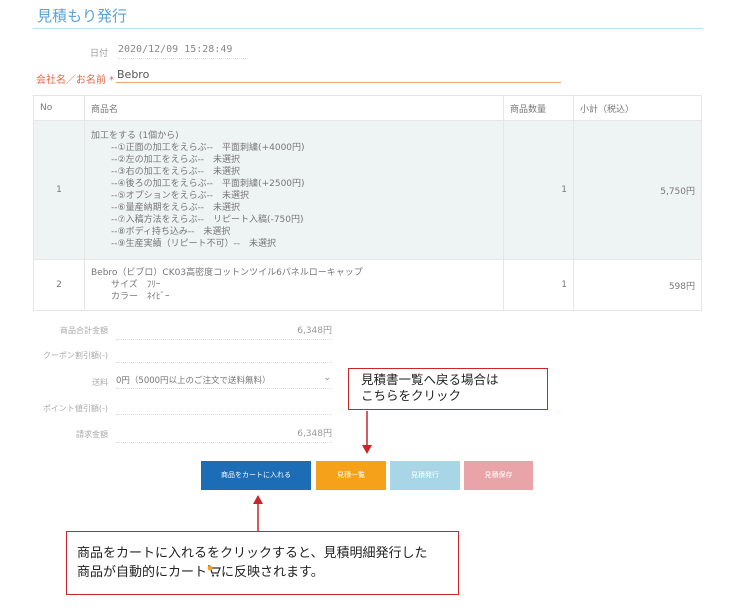 The image size is (735, 610). I want to click on callout-arrows, so click(312, 471).